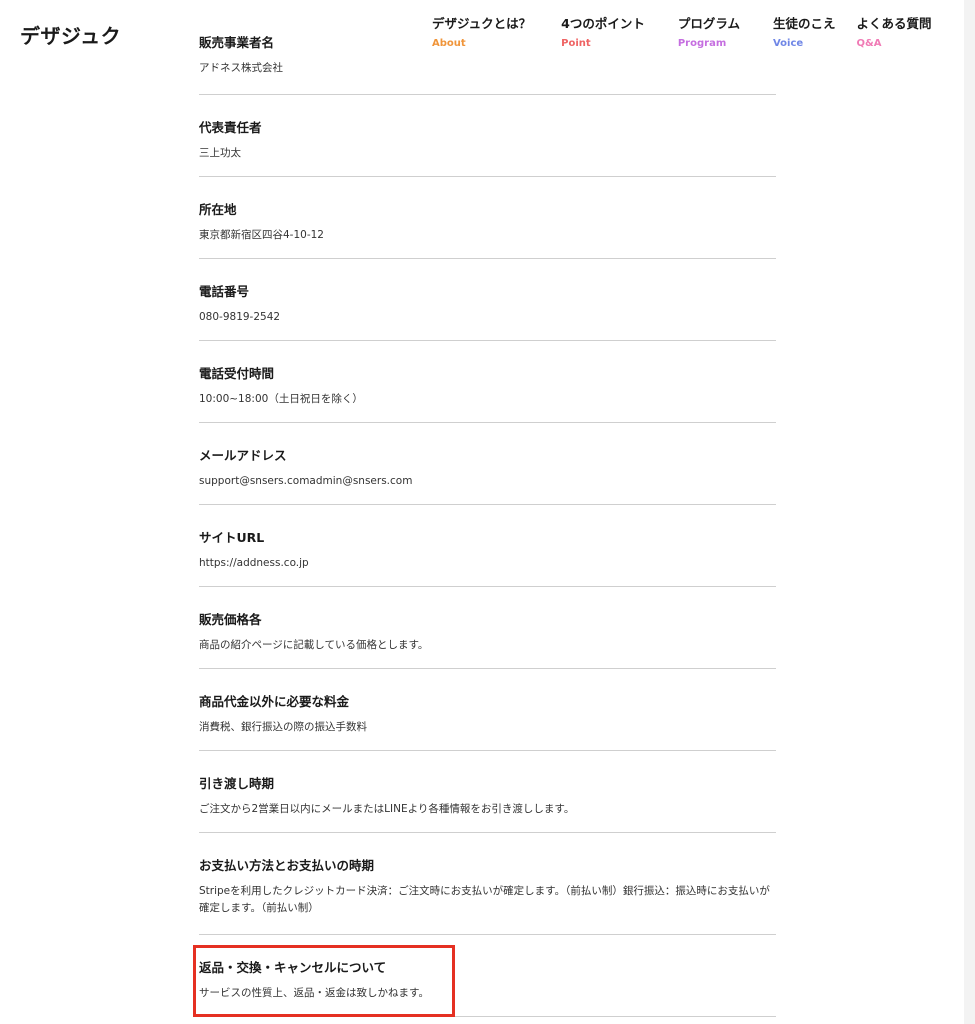 Image resolution: width=975 pixels, height=1024 pixels. Describe the element at coordinates (218, 209) in the screenshot. I see `row-title: 所在地` at that location.